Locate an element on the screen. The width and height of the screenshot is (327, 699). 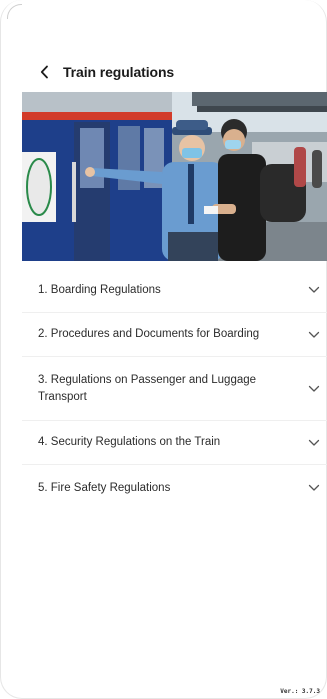
chevron-left-icon is located at coordinates (44, 72).